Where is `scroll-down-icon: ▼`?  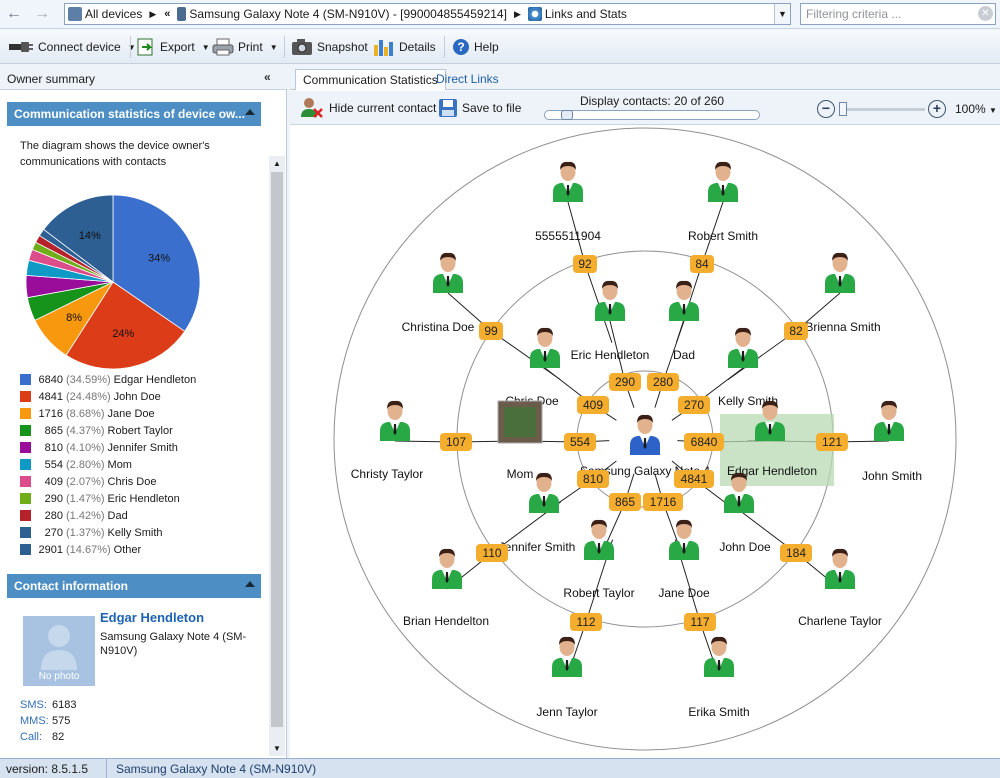
scroll-down-icon: ▼ is located at coordinates (277, 748).